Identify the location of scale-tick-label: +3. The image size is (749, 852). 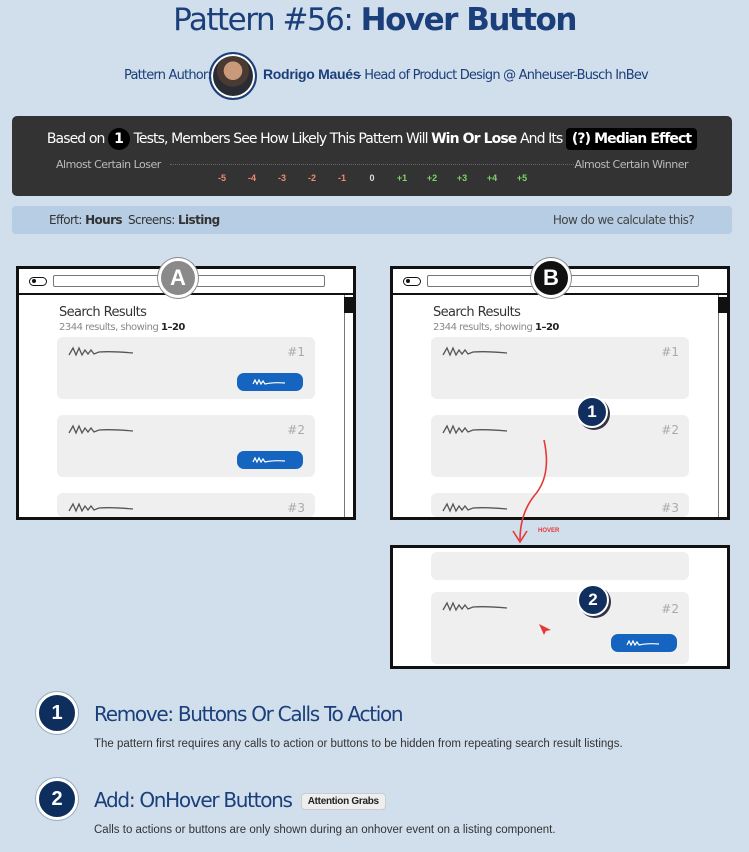
(462, 178).